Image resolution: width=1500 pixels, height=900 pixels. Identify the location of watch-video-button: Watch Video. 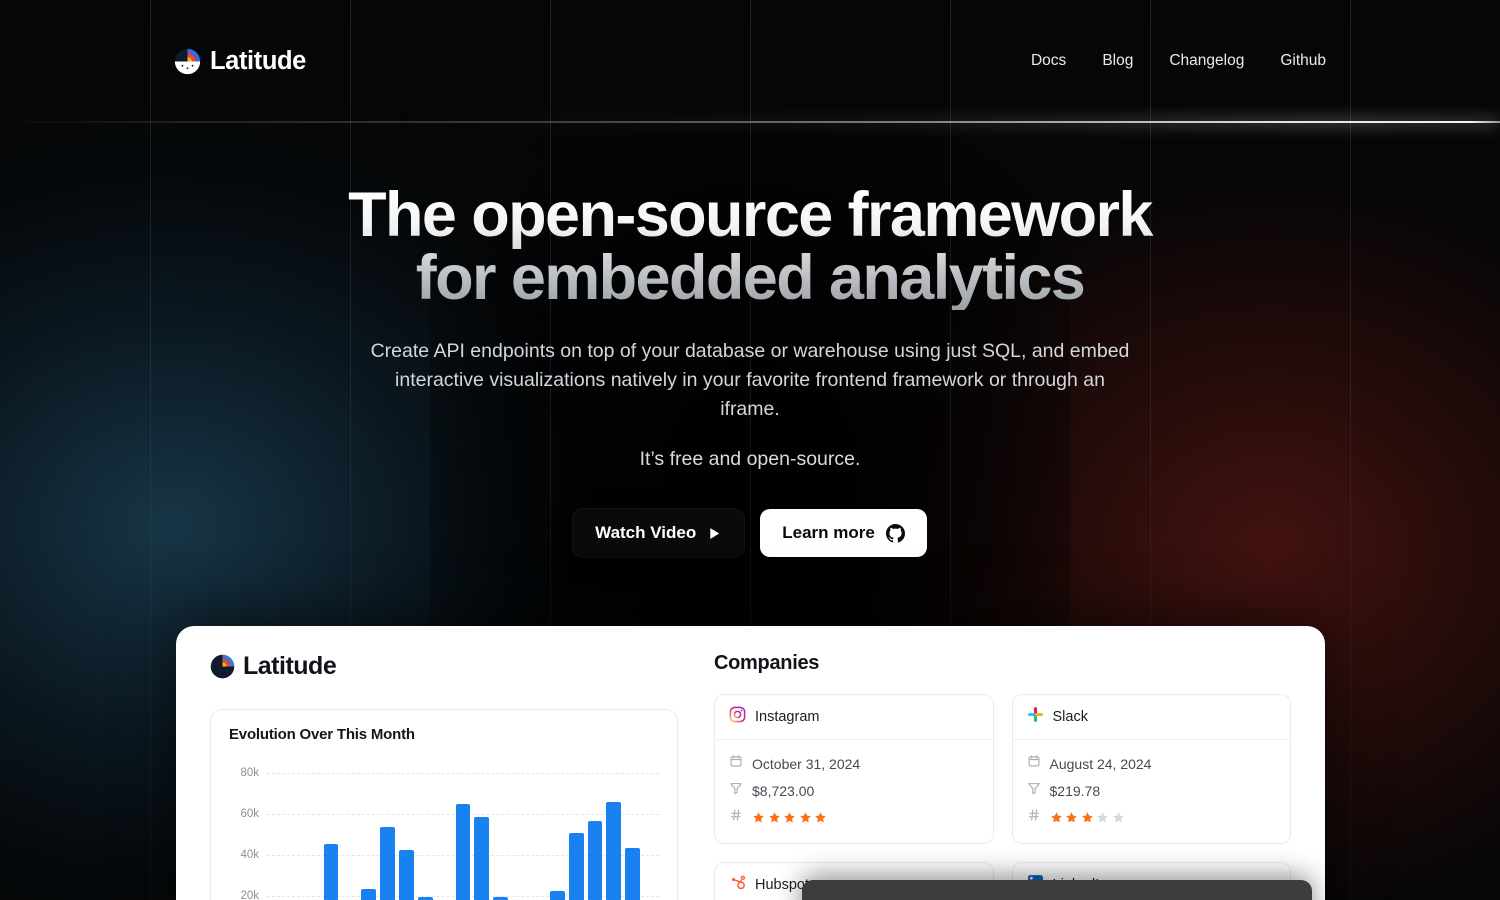
(659, 533).